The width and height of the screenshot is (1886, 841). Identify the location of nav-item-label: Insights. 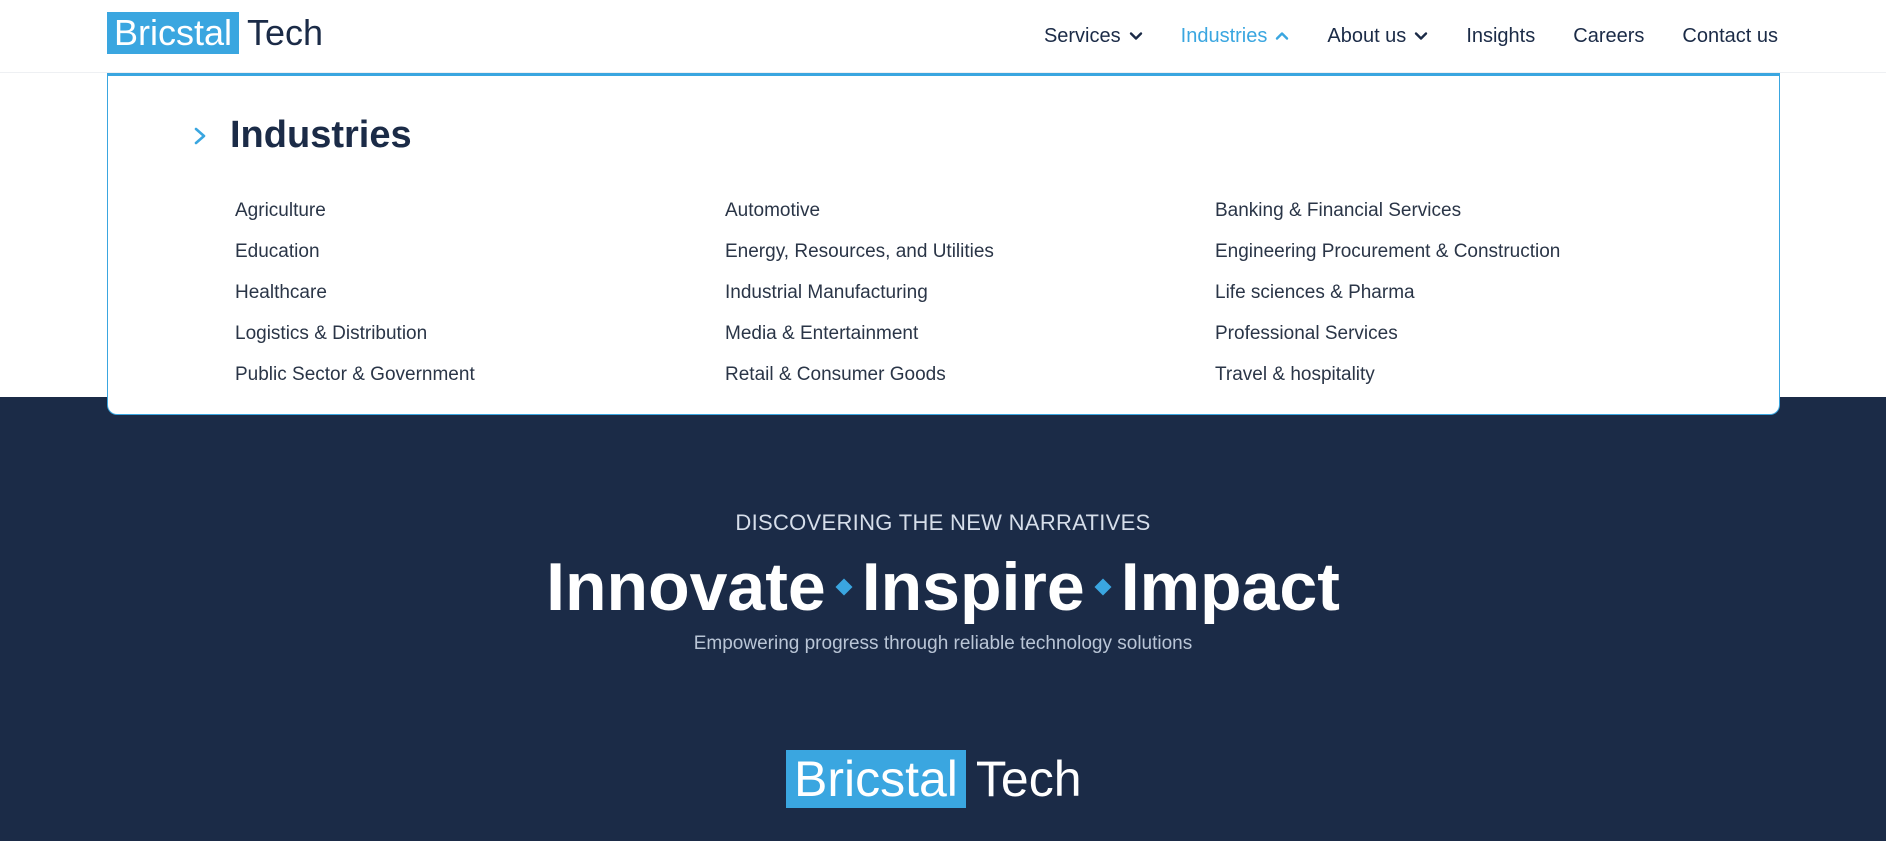
(1501, 35).